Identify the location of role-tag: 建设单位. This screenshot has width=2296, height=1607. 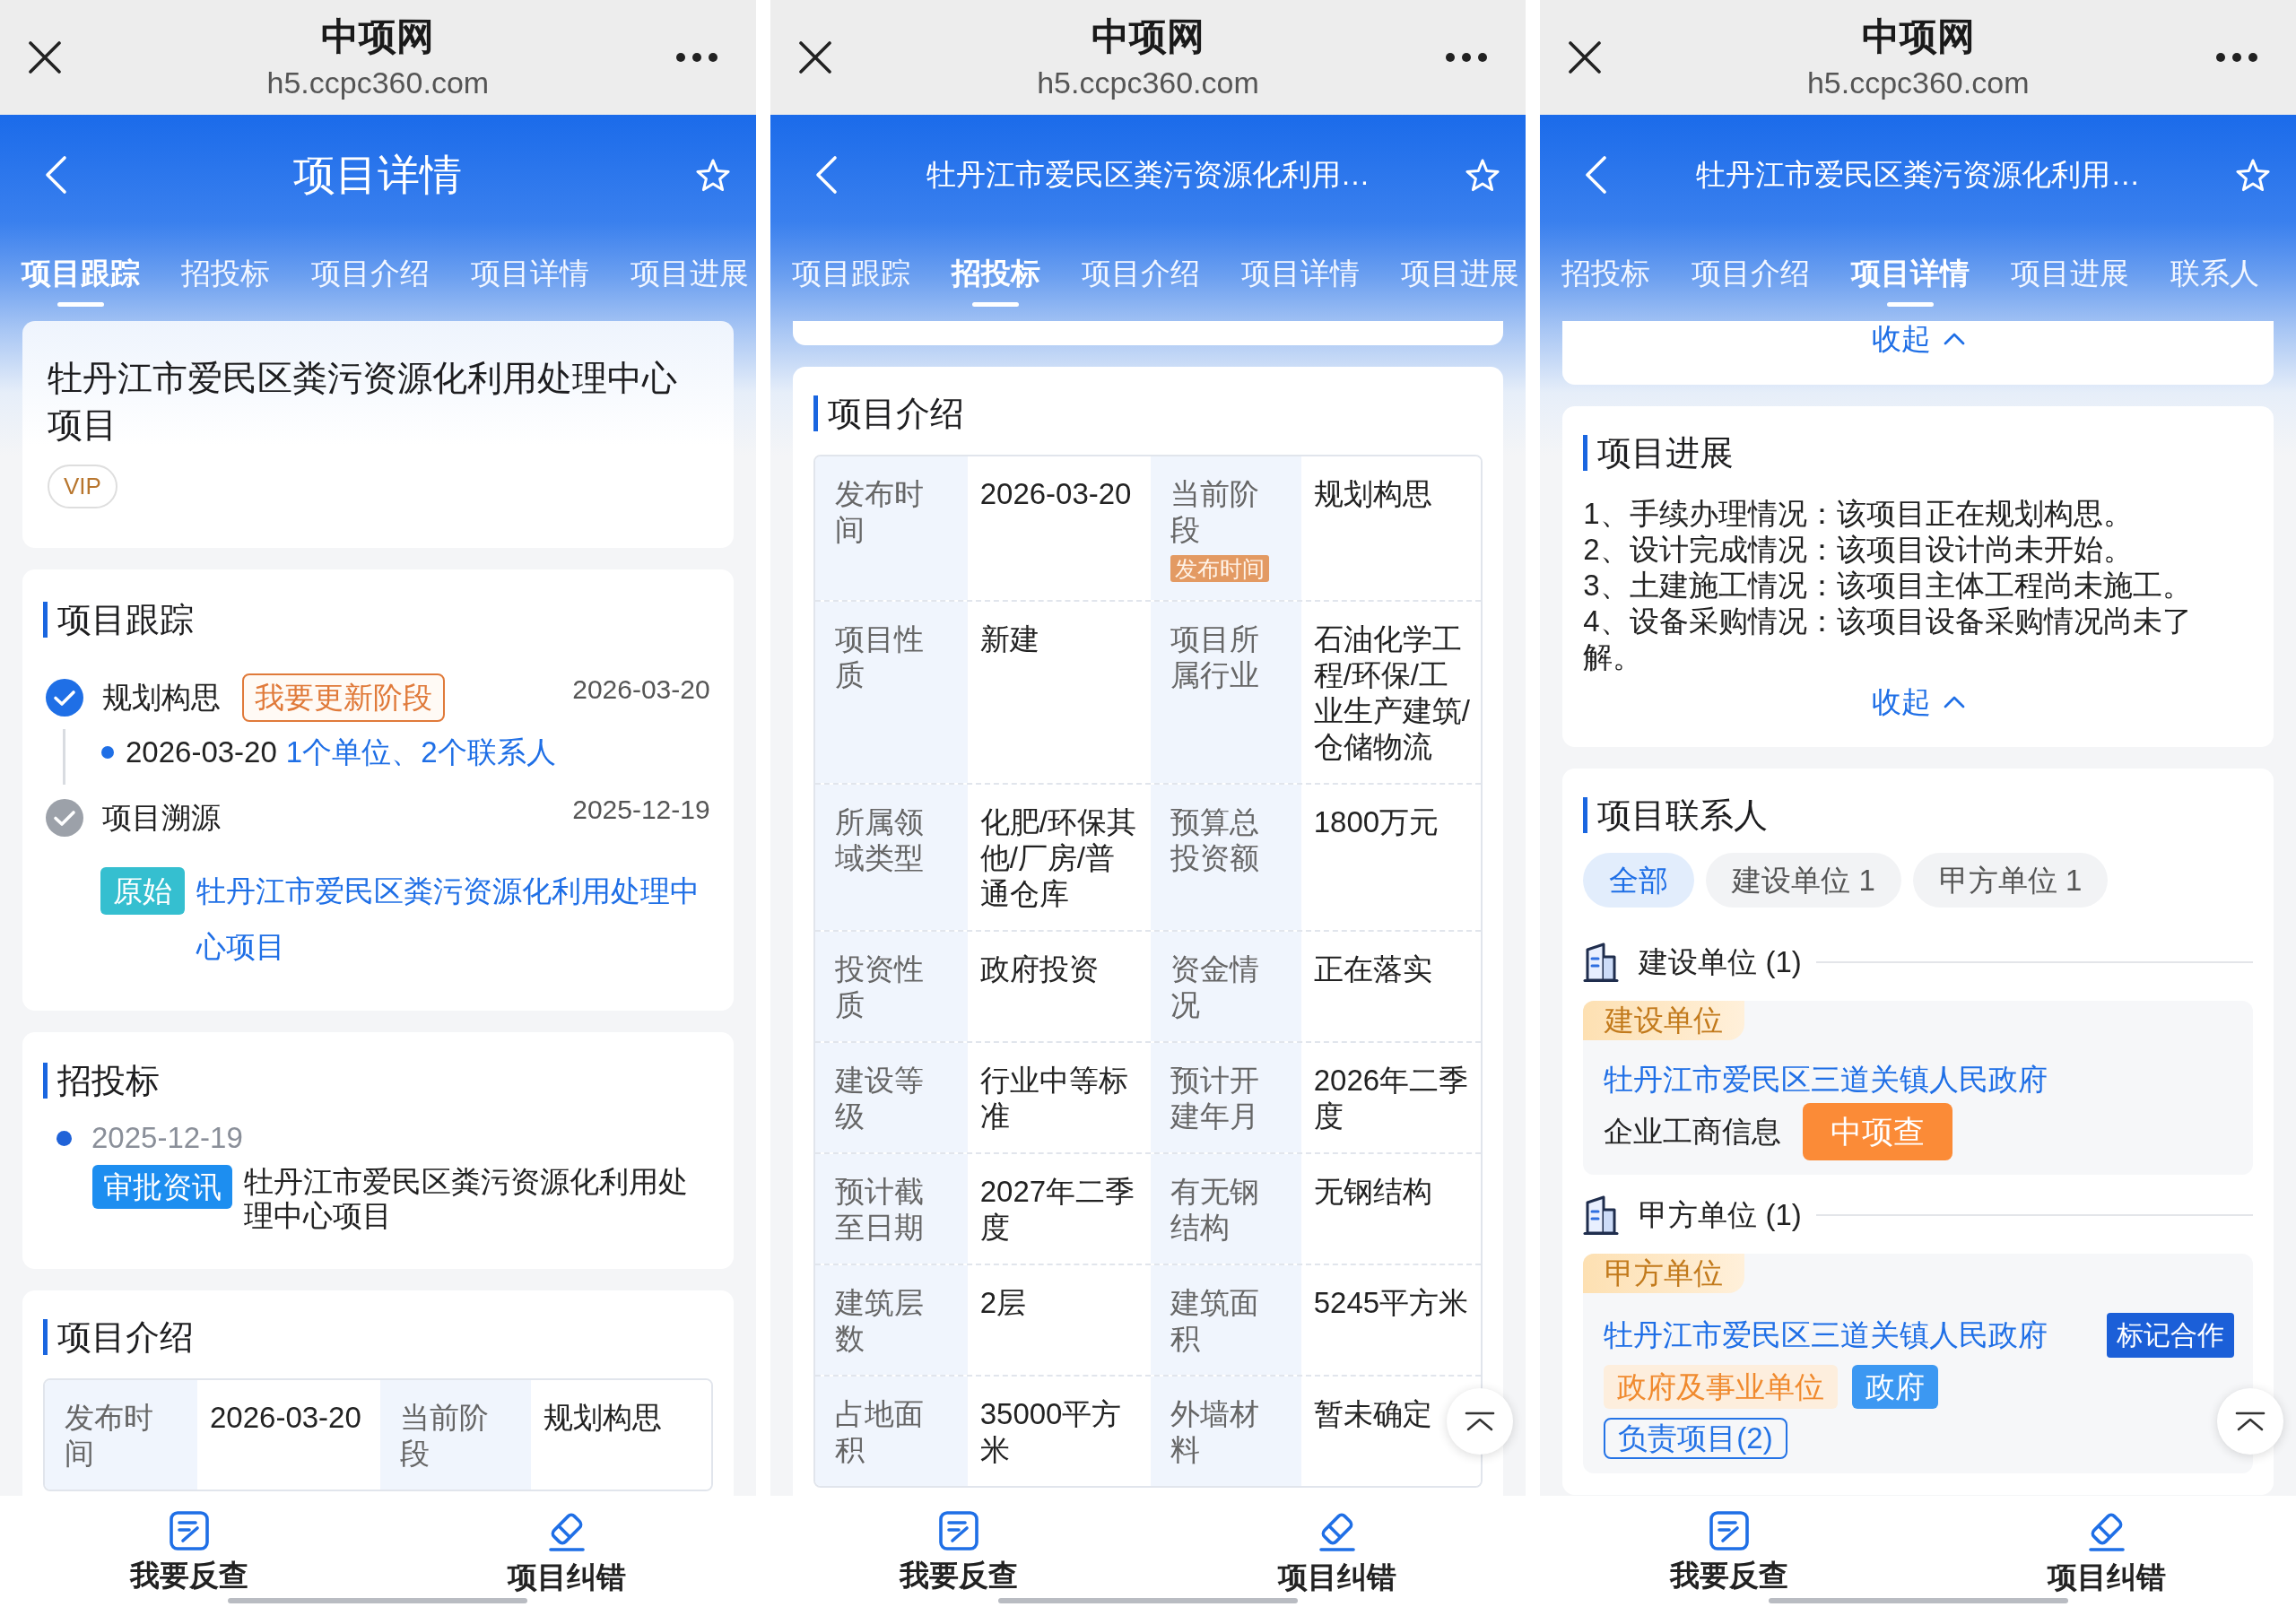
(1664, 1021).